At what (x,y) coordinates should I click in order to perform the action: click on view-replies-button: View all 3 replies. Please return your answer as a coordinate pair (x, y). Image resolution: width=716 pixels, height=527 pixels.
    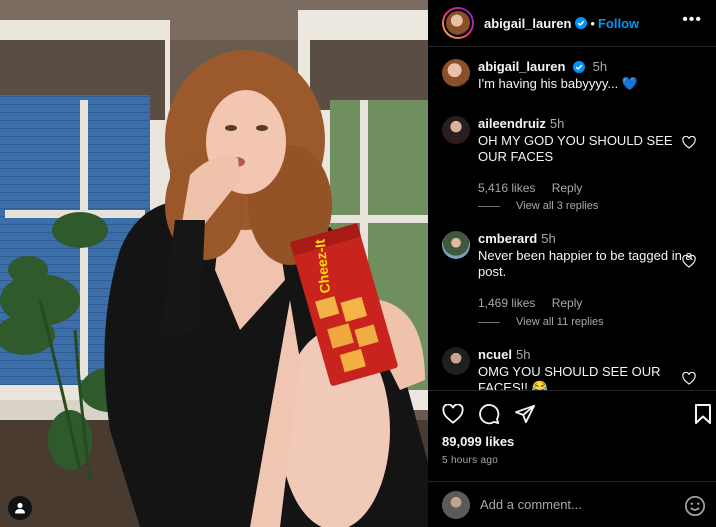
    Looking at the image, I should click on (538, 206).